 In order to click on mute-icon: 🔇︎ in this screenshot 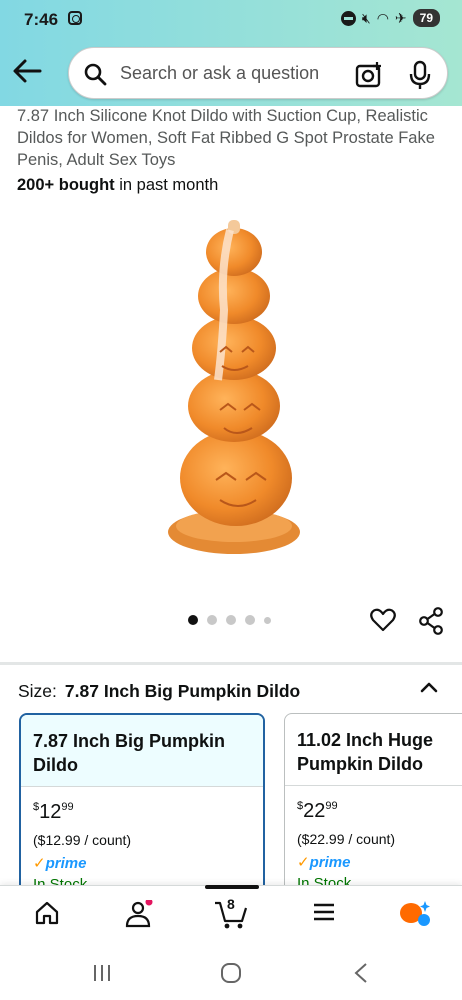, I will do `click(366, 17)`.